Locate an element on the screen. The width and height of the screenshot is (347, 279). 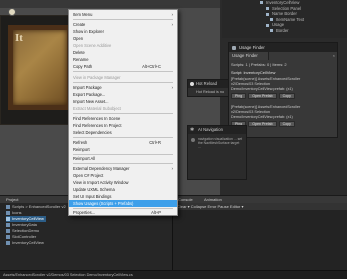
menu-item-label: Open Scene Additive is located at coordinates (92, 45).